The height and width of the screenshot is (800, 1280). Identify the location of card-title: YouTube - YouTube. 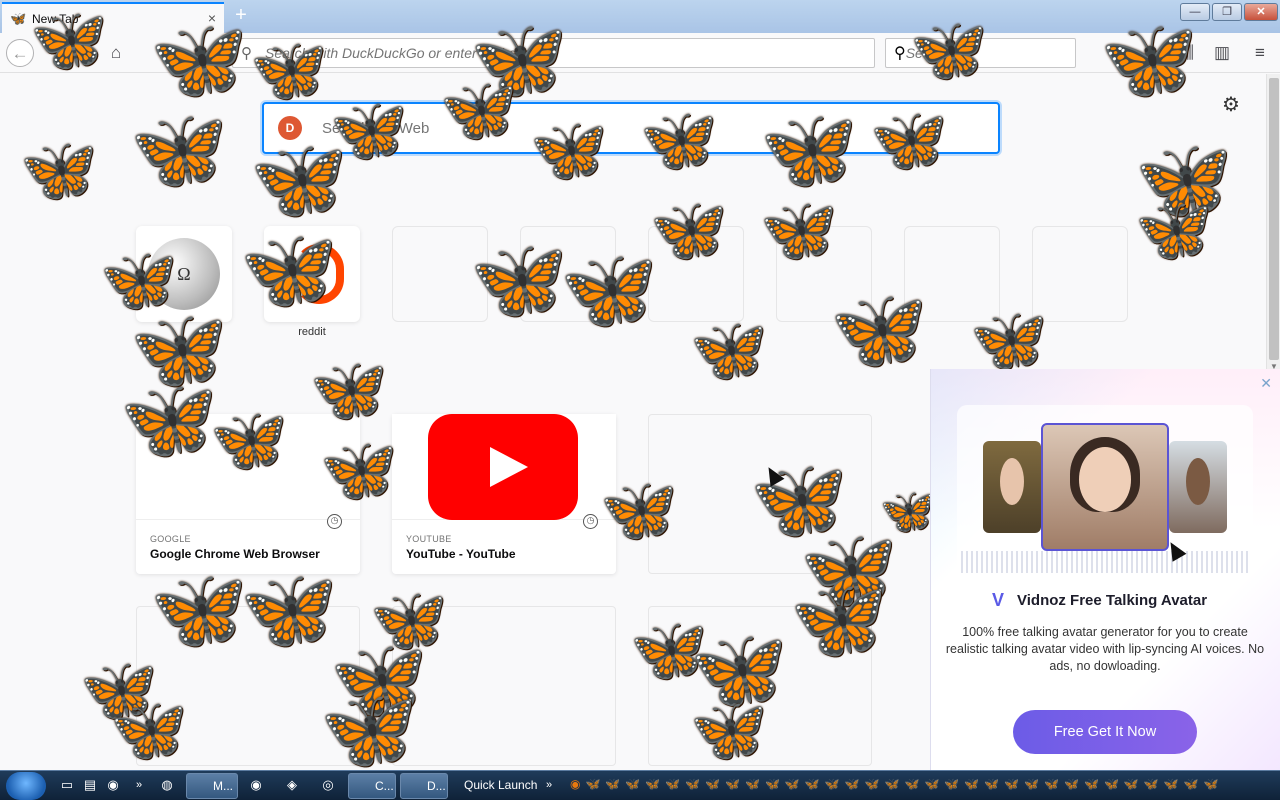
(461, 554).